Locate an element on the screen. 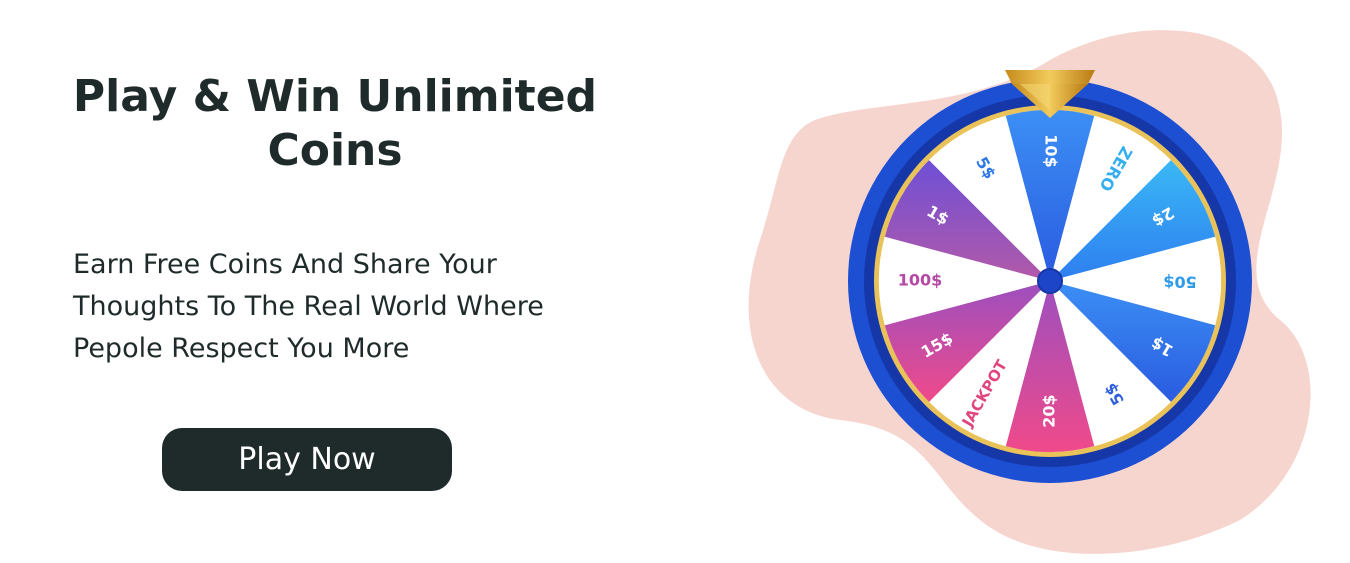 This screenshot has width=1350, height=563. segment-label: 50$ is located at coordinates (1179, 282).